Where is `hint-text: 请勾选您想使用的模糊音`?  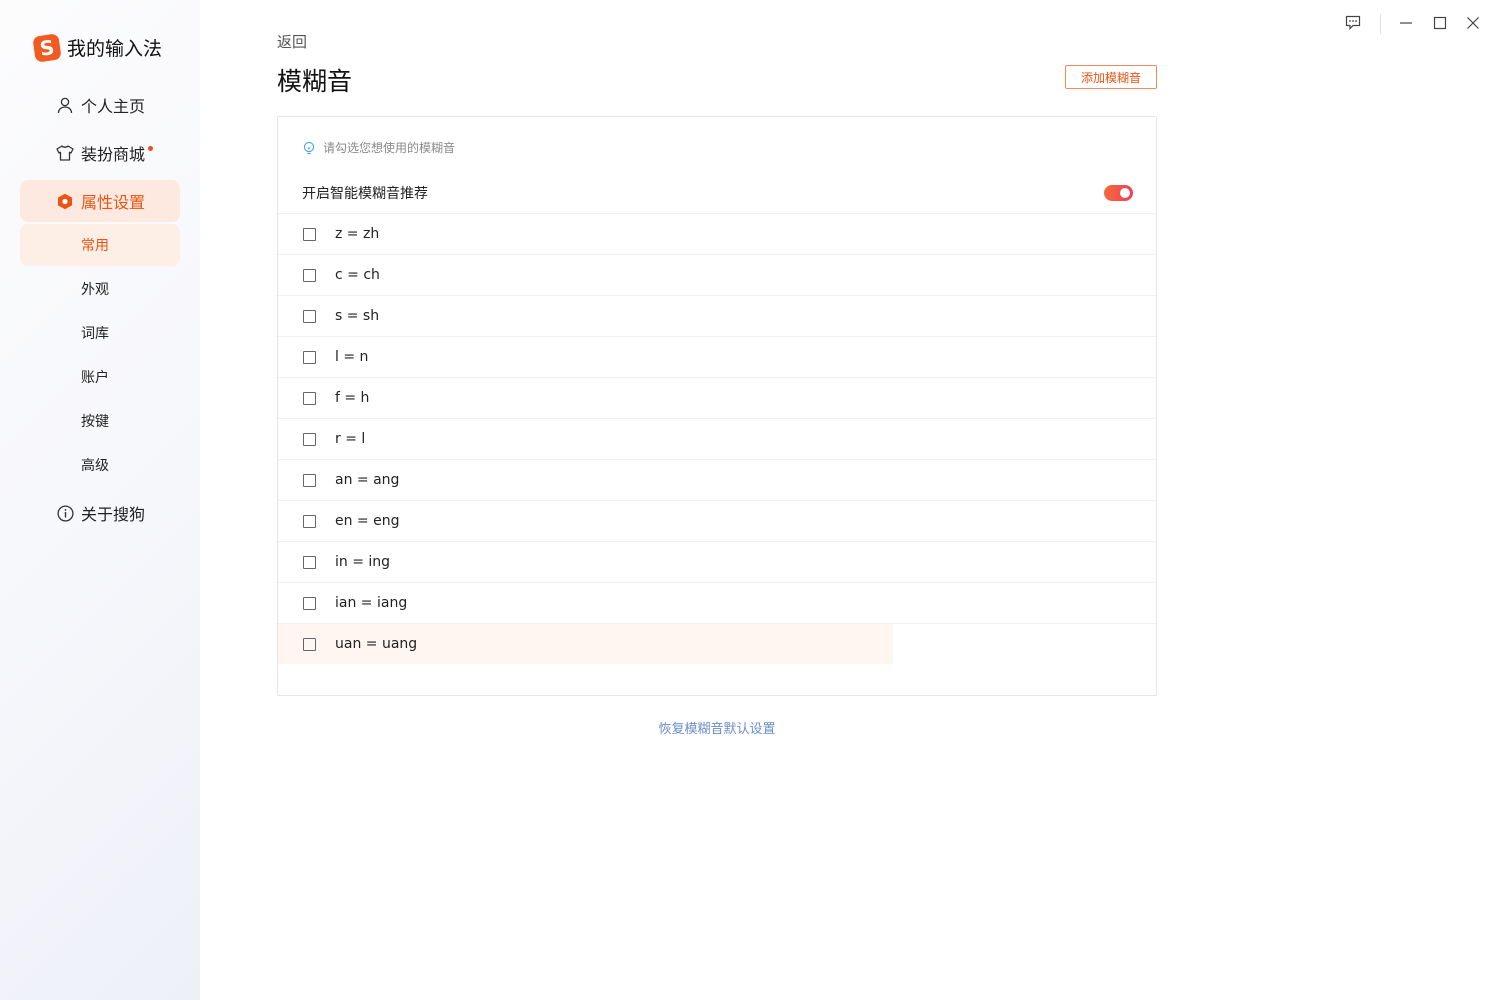 hint-text: 请勾选您想使用的模糊音 is located at coordinates (389, 148).